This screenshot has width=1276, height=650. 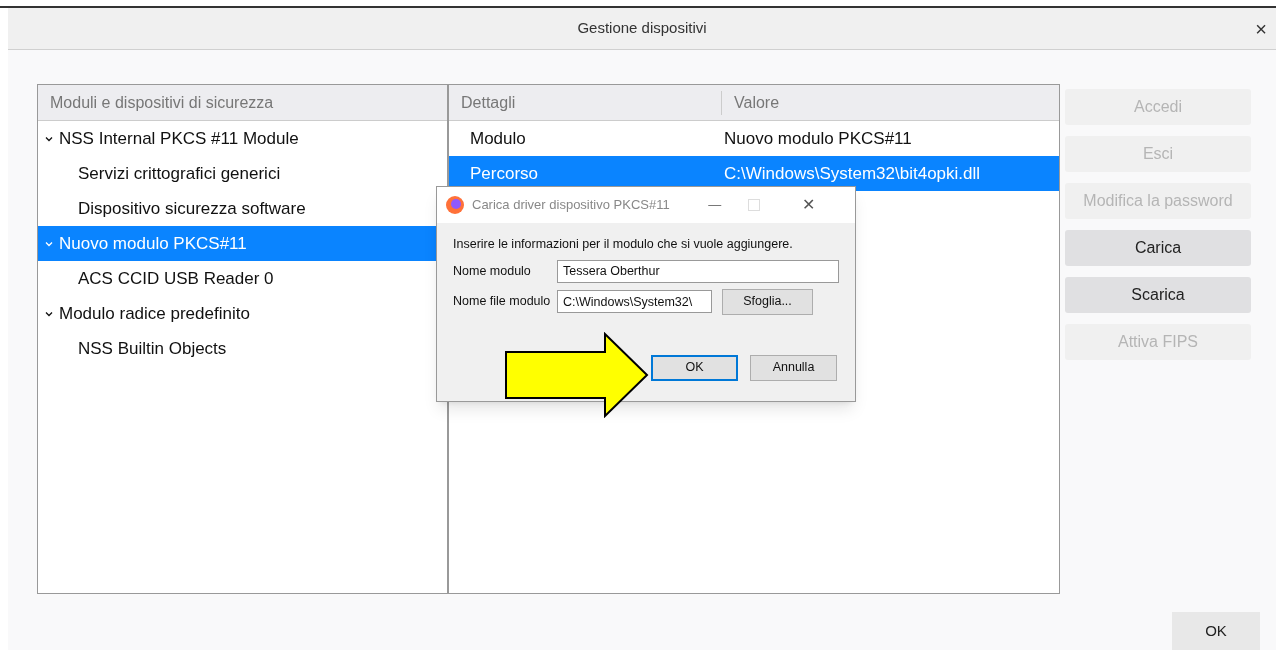 I want to click on browser-logo-icon, so click(x=455, y=205).